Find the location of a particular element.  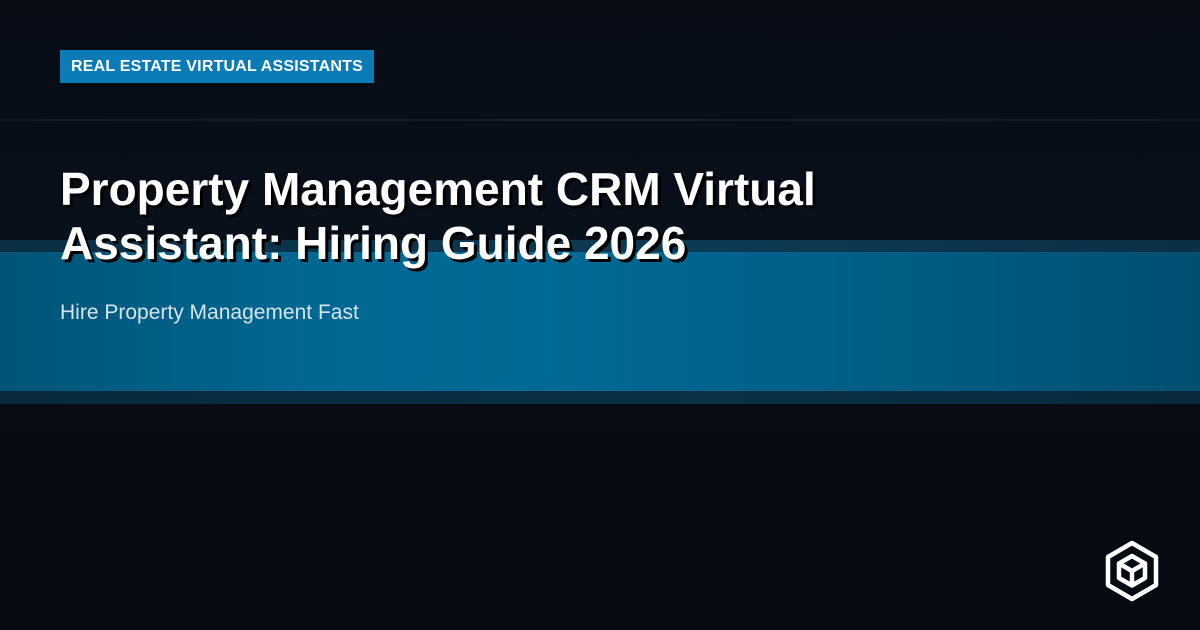

band-bottom-edge is located at coordinates (600, 397).